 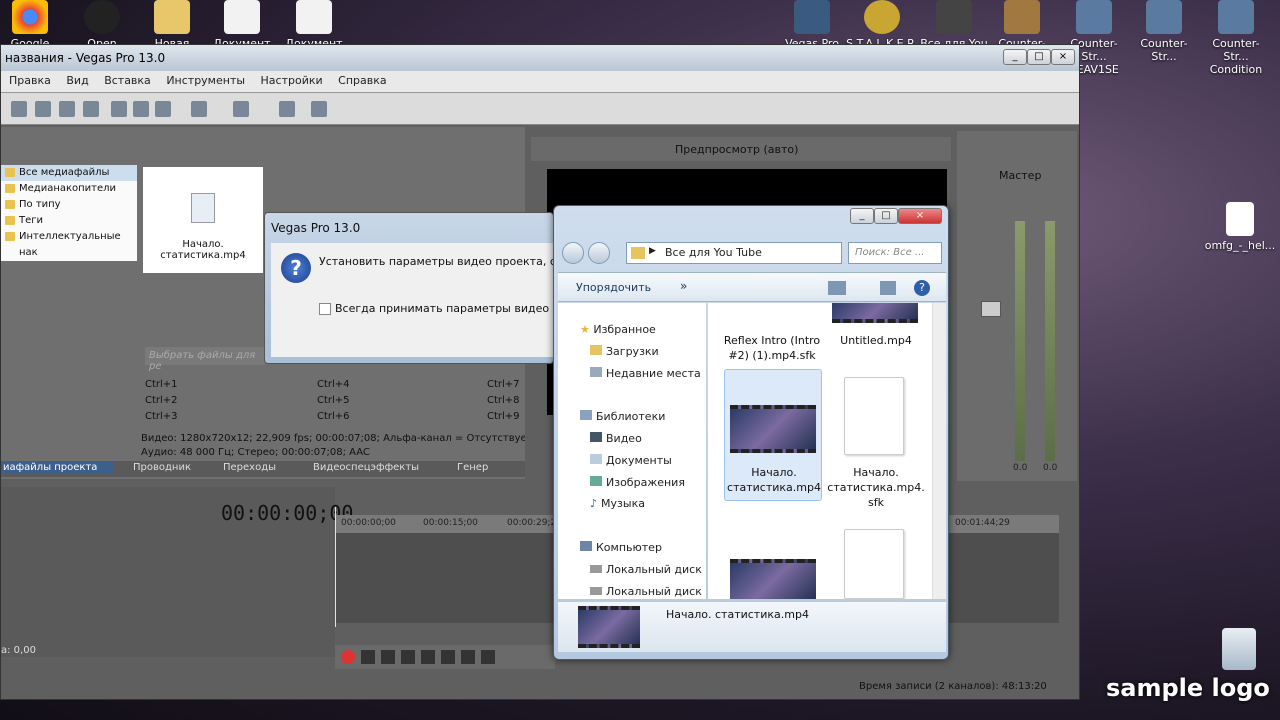 What do you see at coordinates (503, 384) in the screenshot?
I see `shortcut-label: Ctrl+7` at bounding box center [503, 384].